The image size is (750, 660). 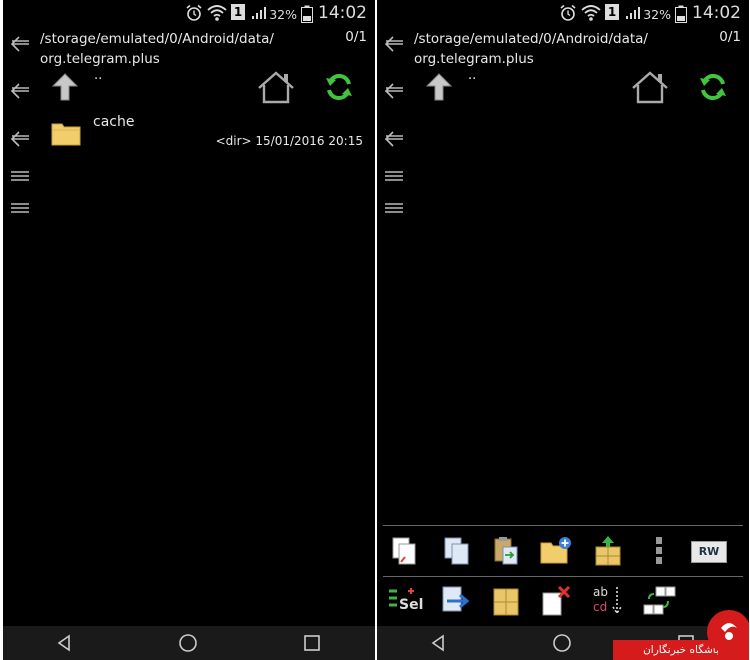 I want to click on new-folder-icon, so click(x=556, y=551).